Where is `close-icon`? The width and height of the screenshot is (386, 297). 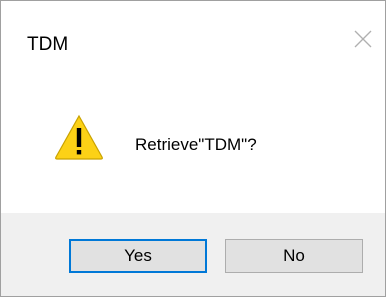 close-icon is located at coordinates (363, 39).